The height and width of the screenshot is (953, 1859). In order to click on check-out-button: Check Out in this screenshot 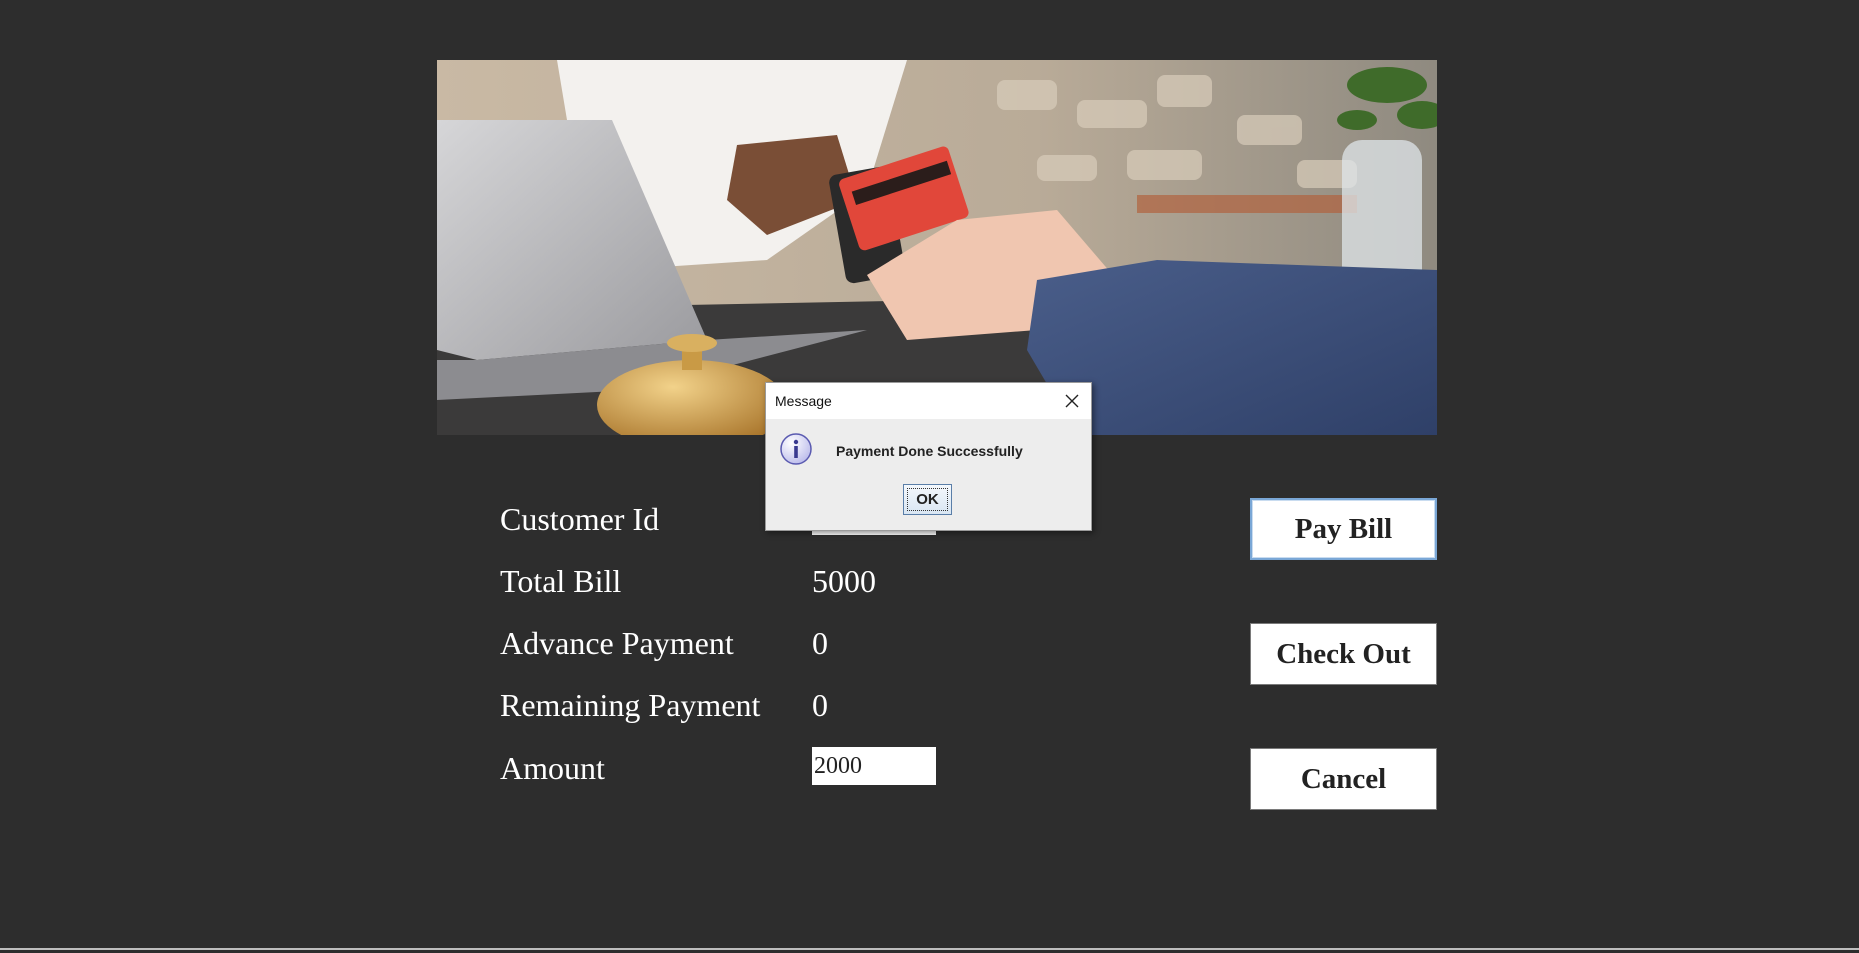, I will do `click(1343, 654)`.